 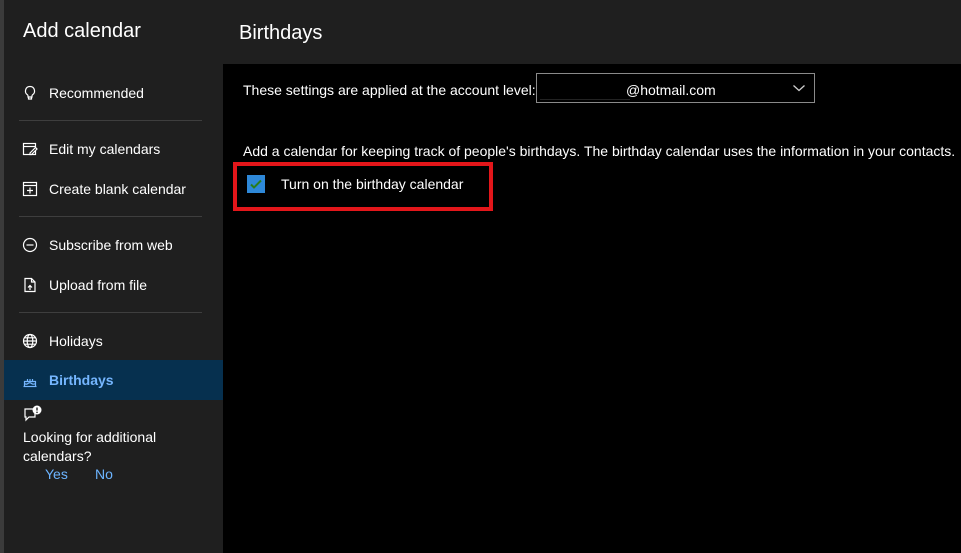 What do you see at coordinates (96, 93) in the screenshot?
I see `sidebar-item-label: Recommended` at bounding box center [96, 93].